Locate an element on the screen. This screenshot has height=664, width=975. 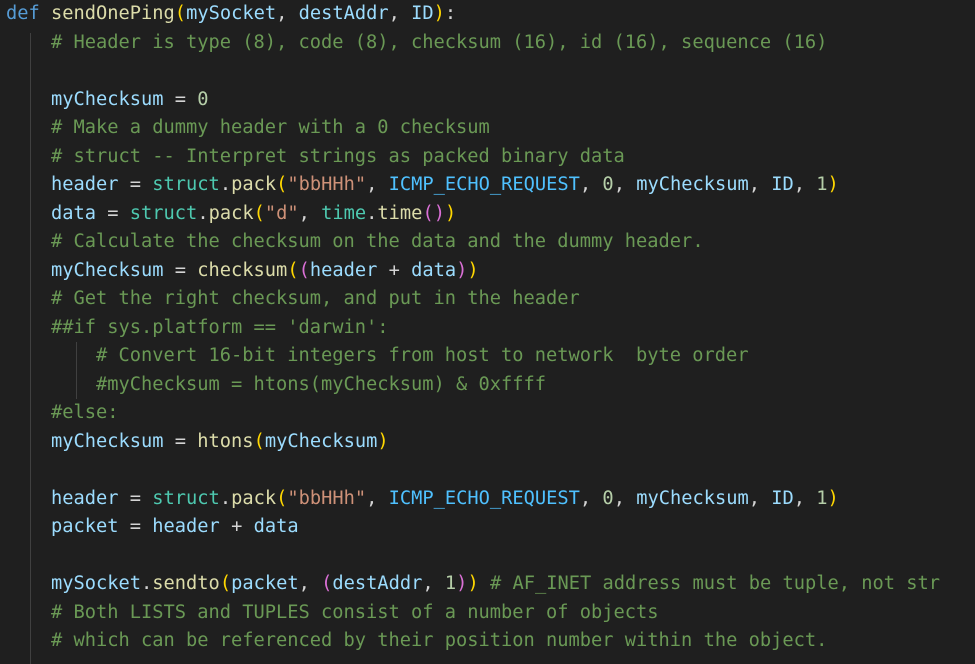
code-line: #myChecksum = htons(myChecksum) & 0xffff is located at coordinates (276, 385).